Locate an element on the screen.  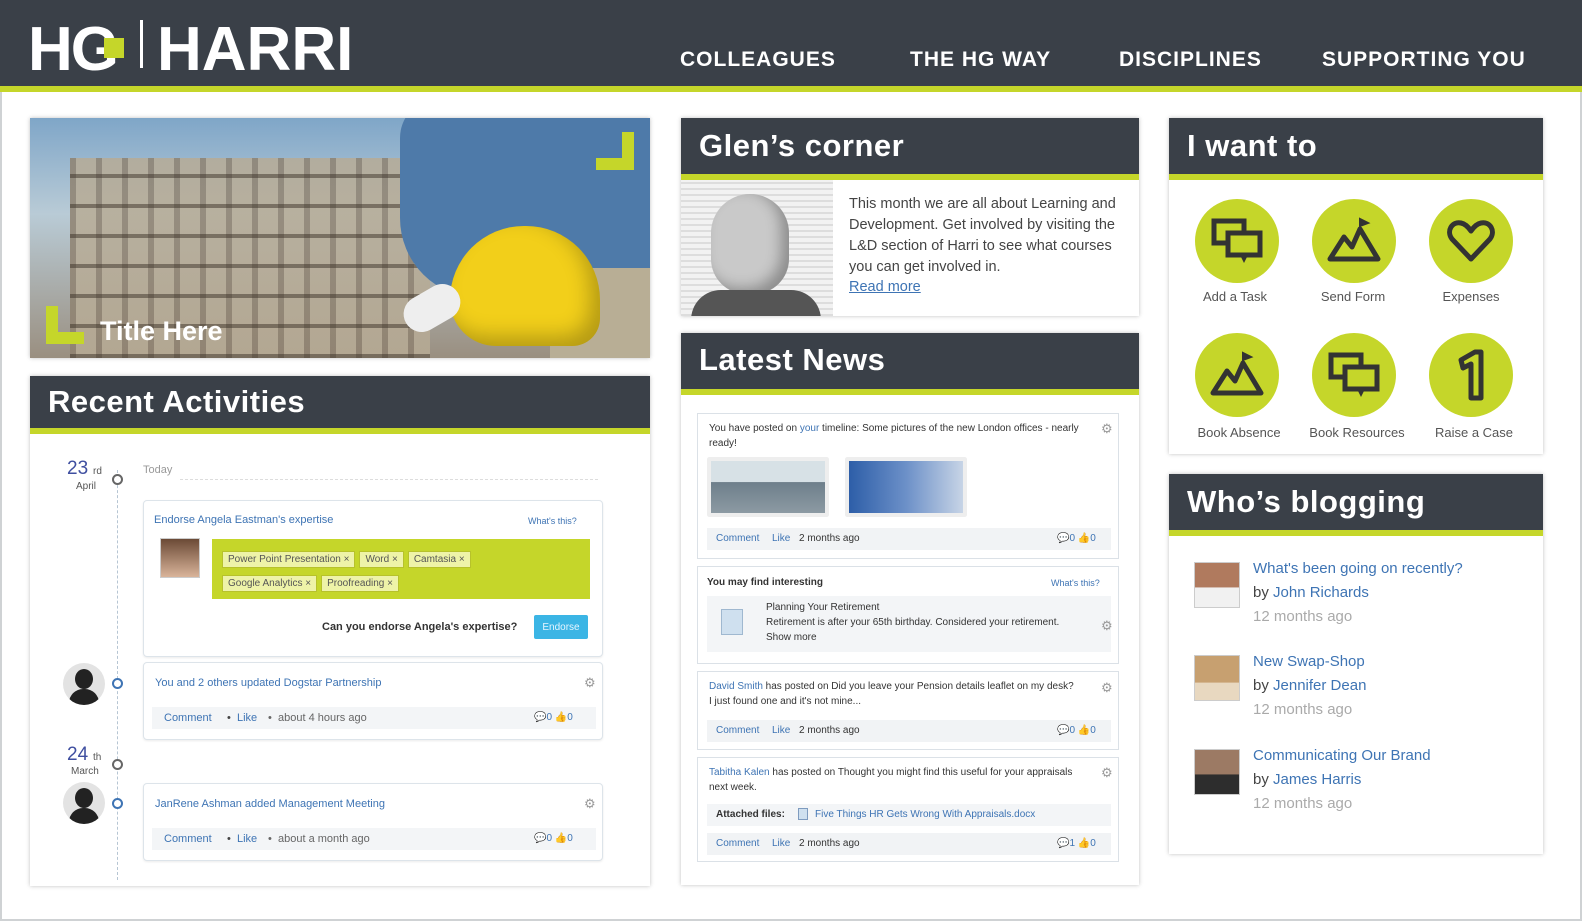
news-counts: 💬1 👍0 is located at coordinates (1076, 843).